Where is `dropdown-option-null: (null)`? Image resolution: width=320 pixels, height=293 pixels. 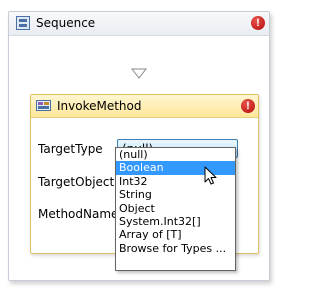 dropdown-option-null: (null) is located at coordinates (175, 154).